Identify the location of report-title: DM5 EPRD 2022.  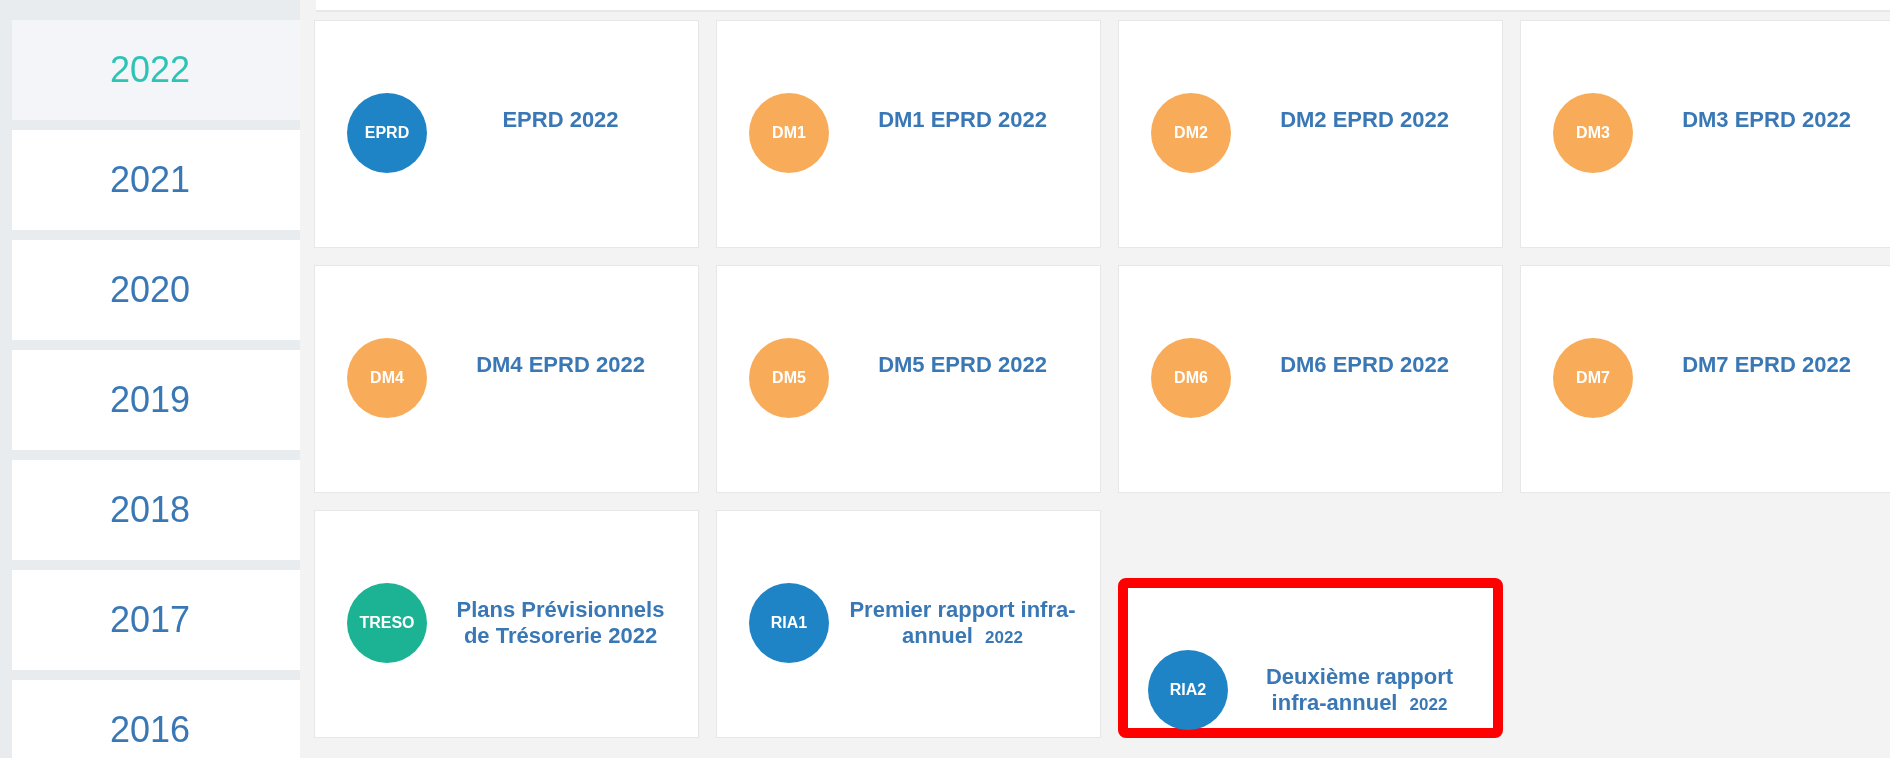
(962, 365).